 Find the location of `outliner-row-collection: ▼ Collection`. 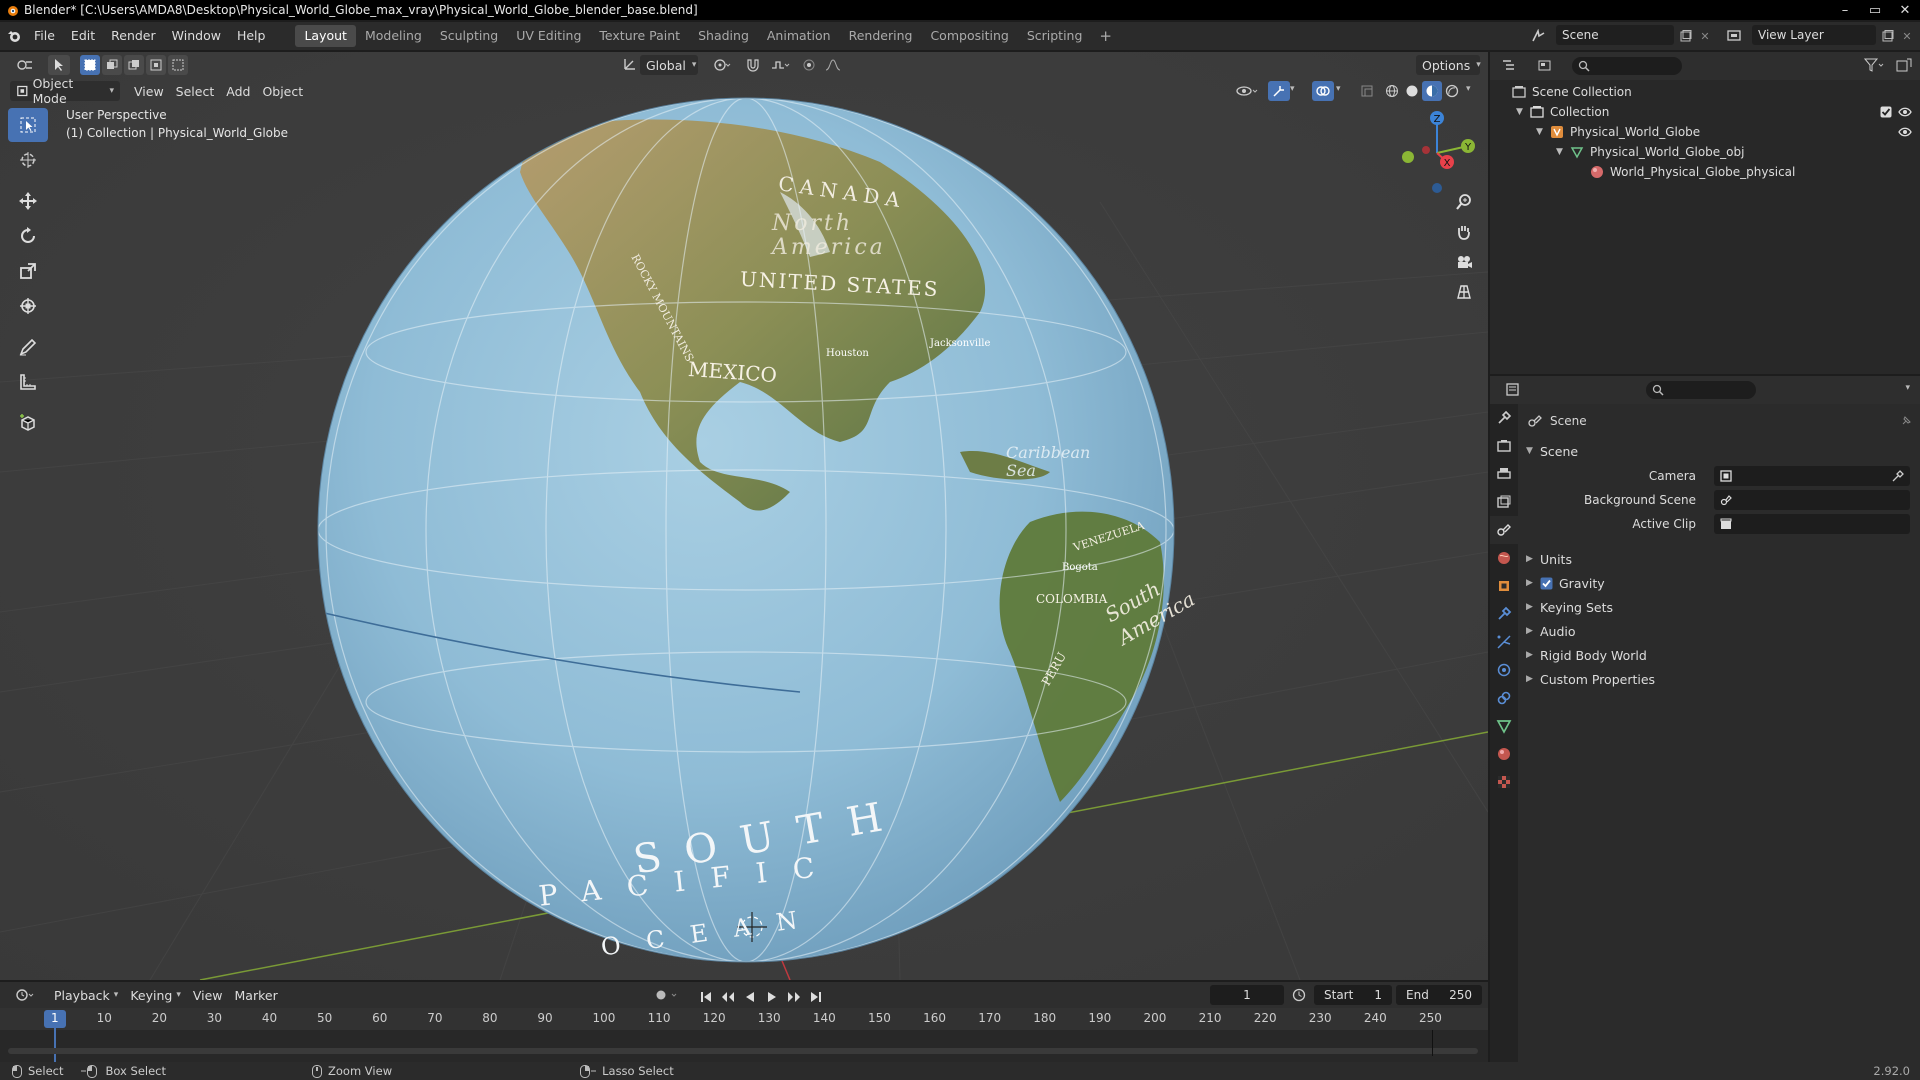

outliner-row-collection: ▼ Collection is located at coordinates (1705, 112).